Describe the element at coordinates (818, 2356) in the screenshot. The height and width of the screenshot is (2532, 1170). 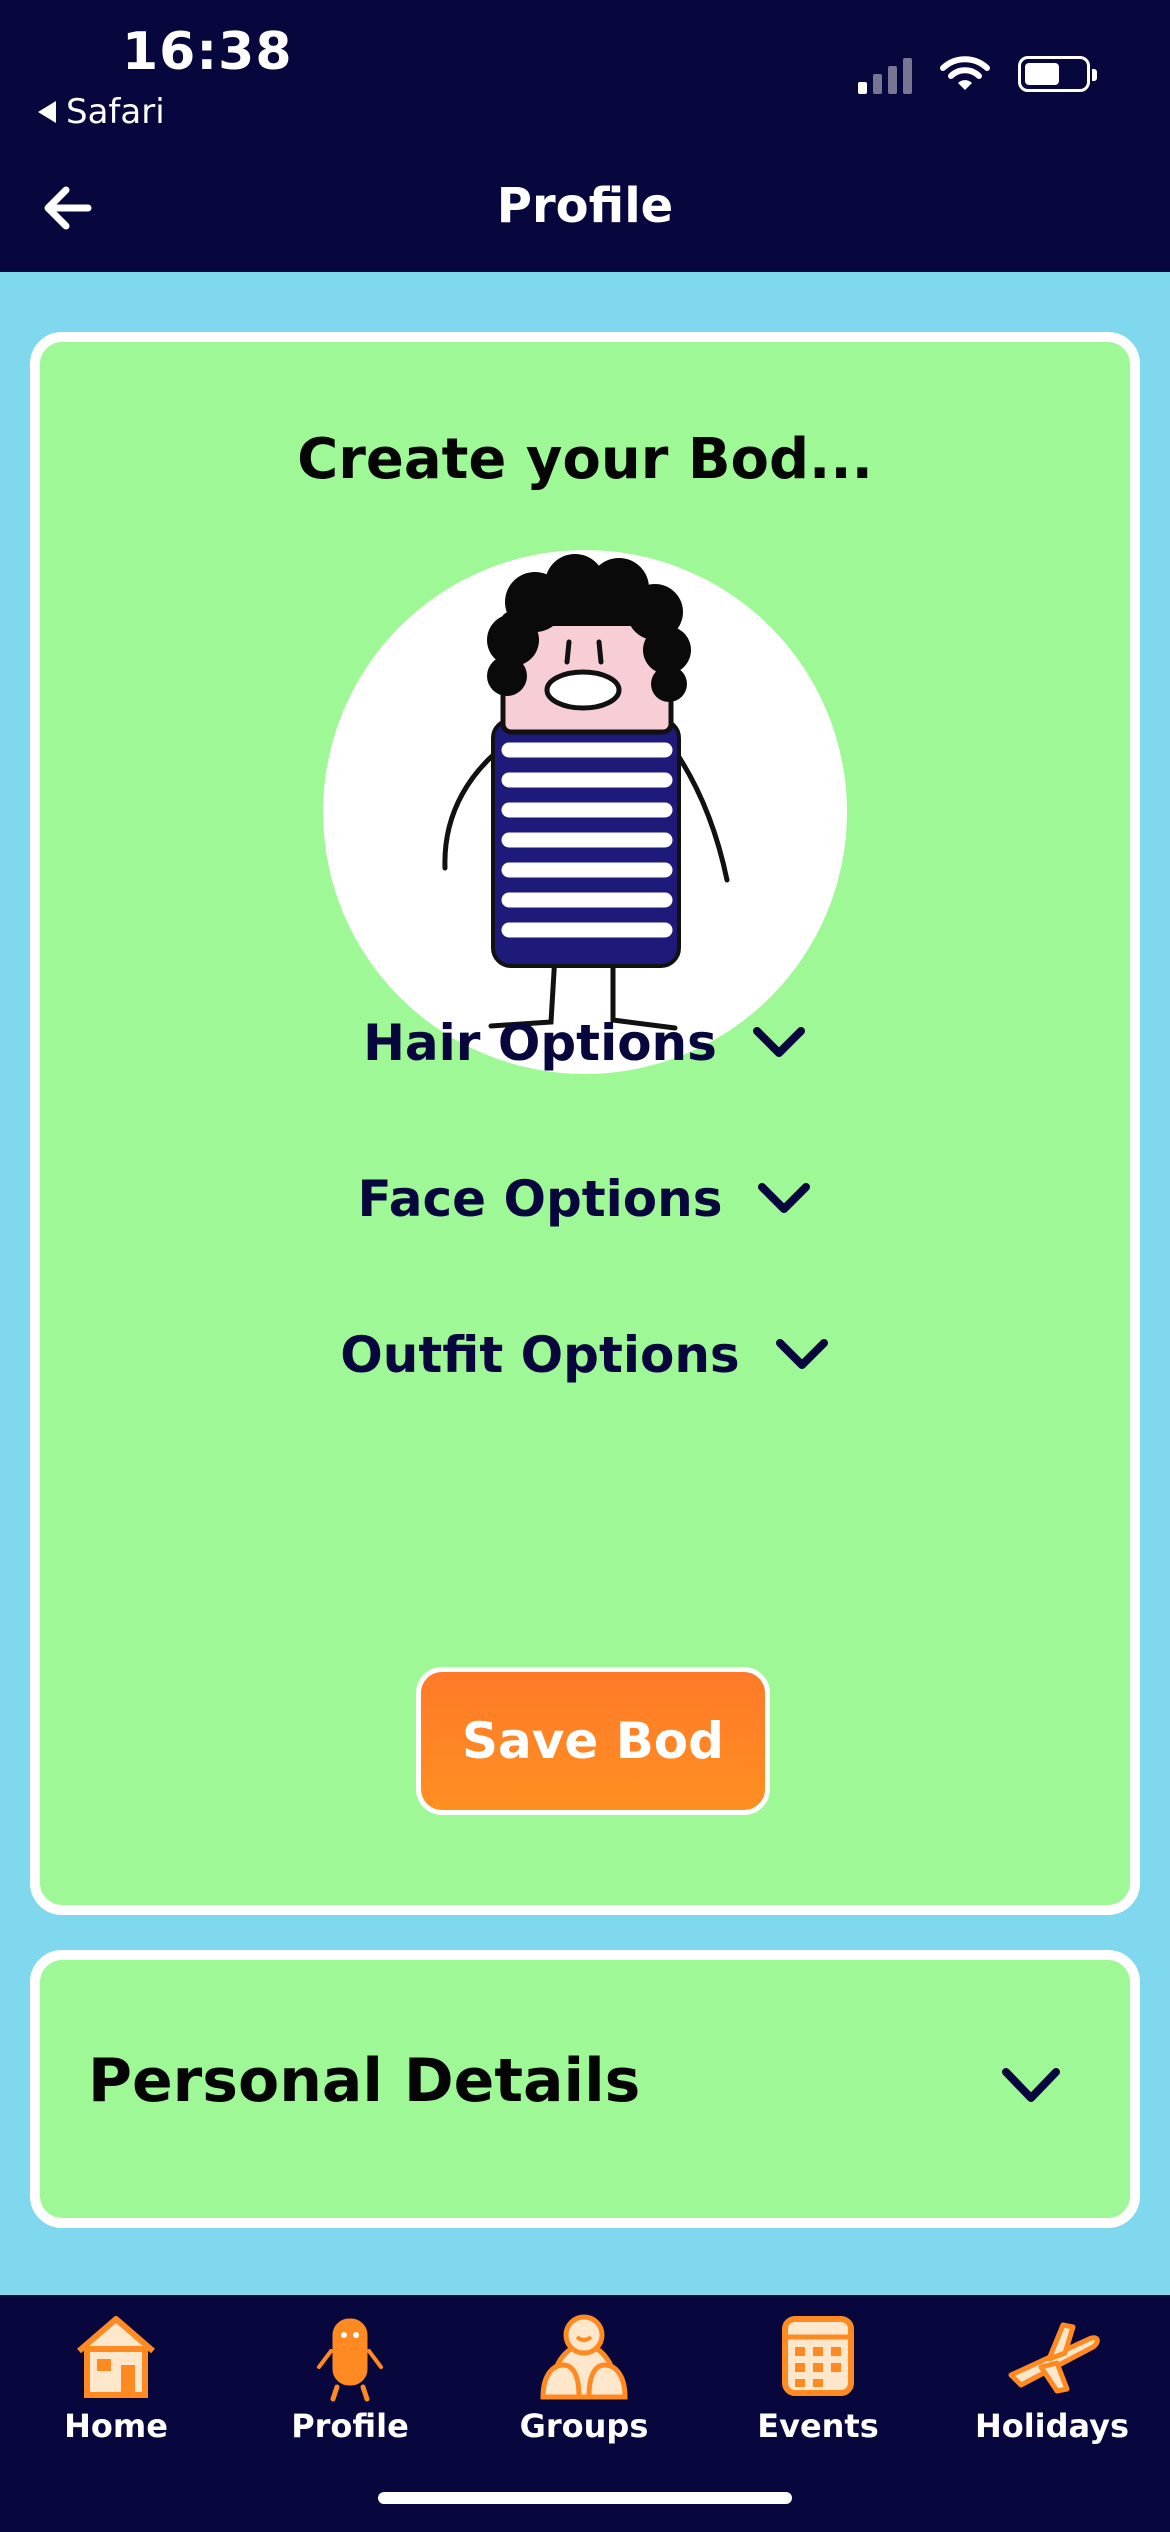
I see `calendar-icon` at that location.